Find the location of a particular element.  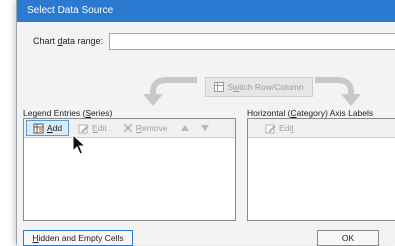

mouse-pointer-icon is located at coordinates (79, 144).